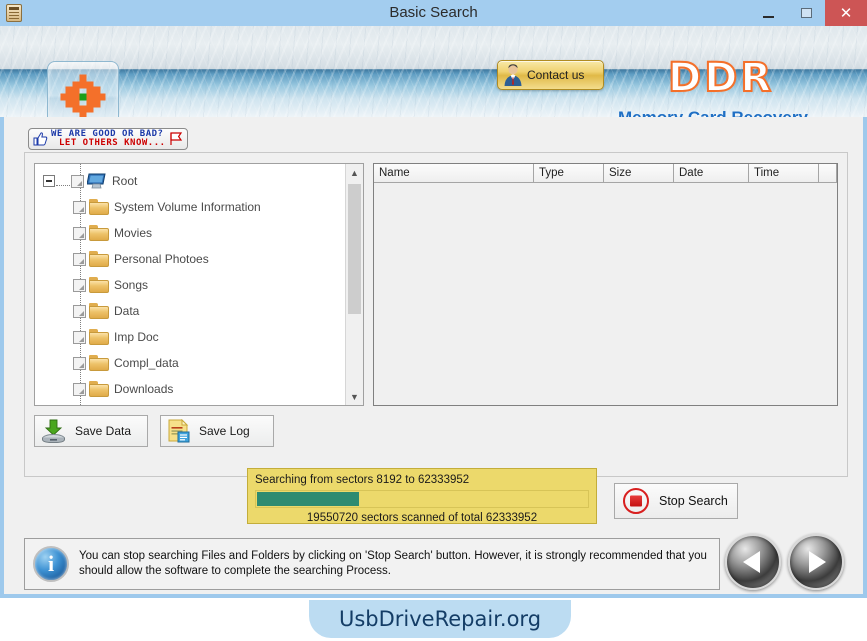  Describe the element at coordinates (176, 139) in the screenshot. I see `flag-icon` at that location.